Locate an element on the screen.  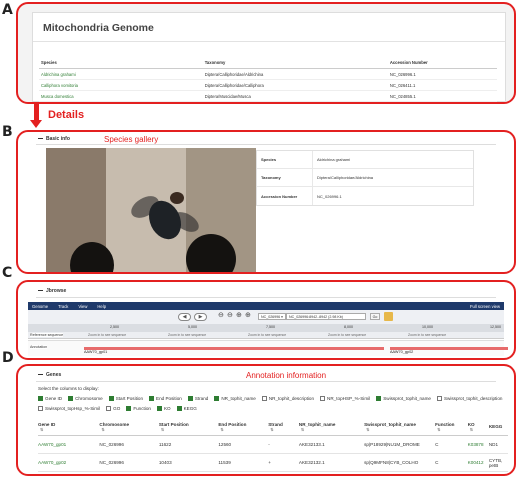
column-header: NR_tophit_name ⇅ is located at coordinates (331, 427).